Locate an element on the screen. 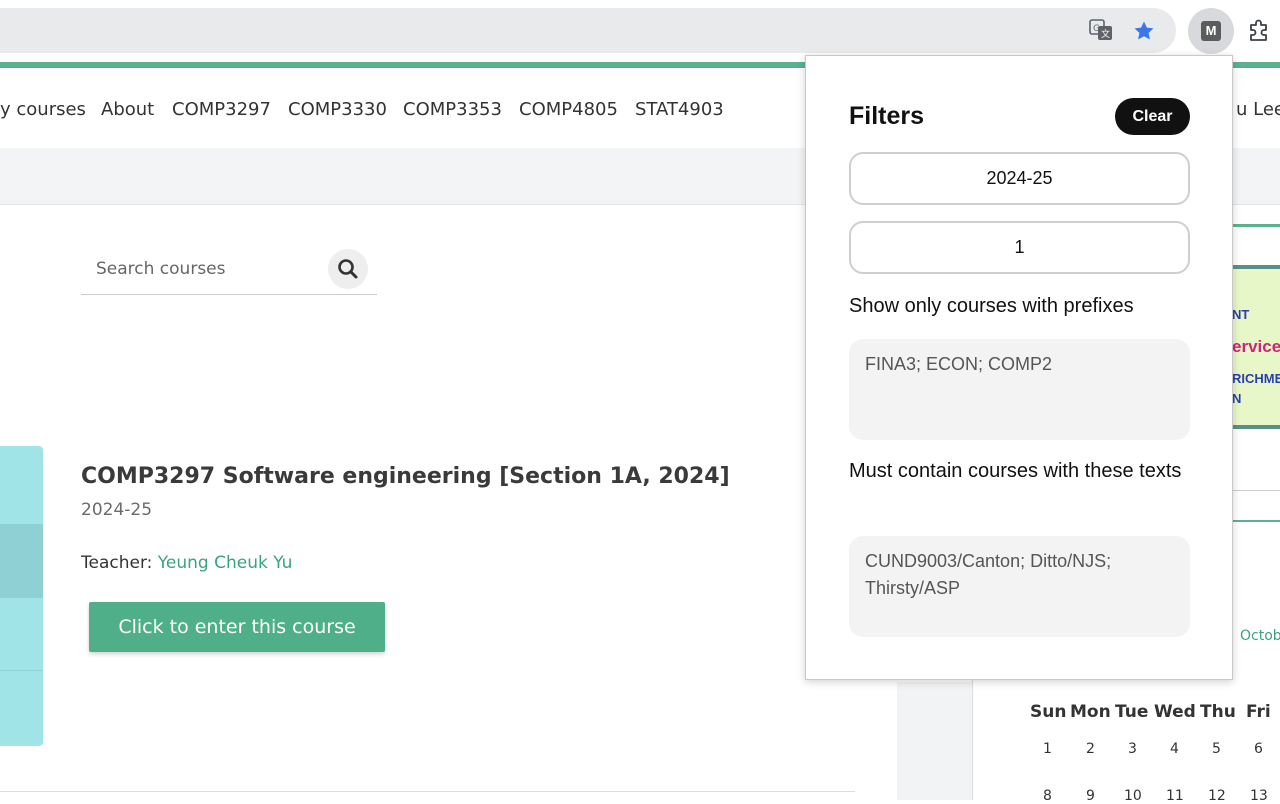 The height and width of the screenshot is (804, 1280). year-field is located at coordinates (1019, 178).